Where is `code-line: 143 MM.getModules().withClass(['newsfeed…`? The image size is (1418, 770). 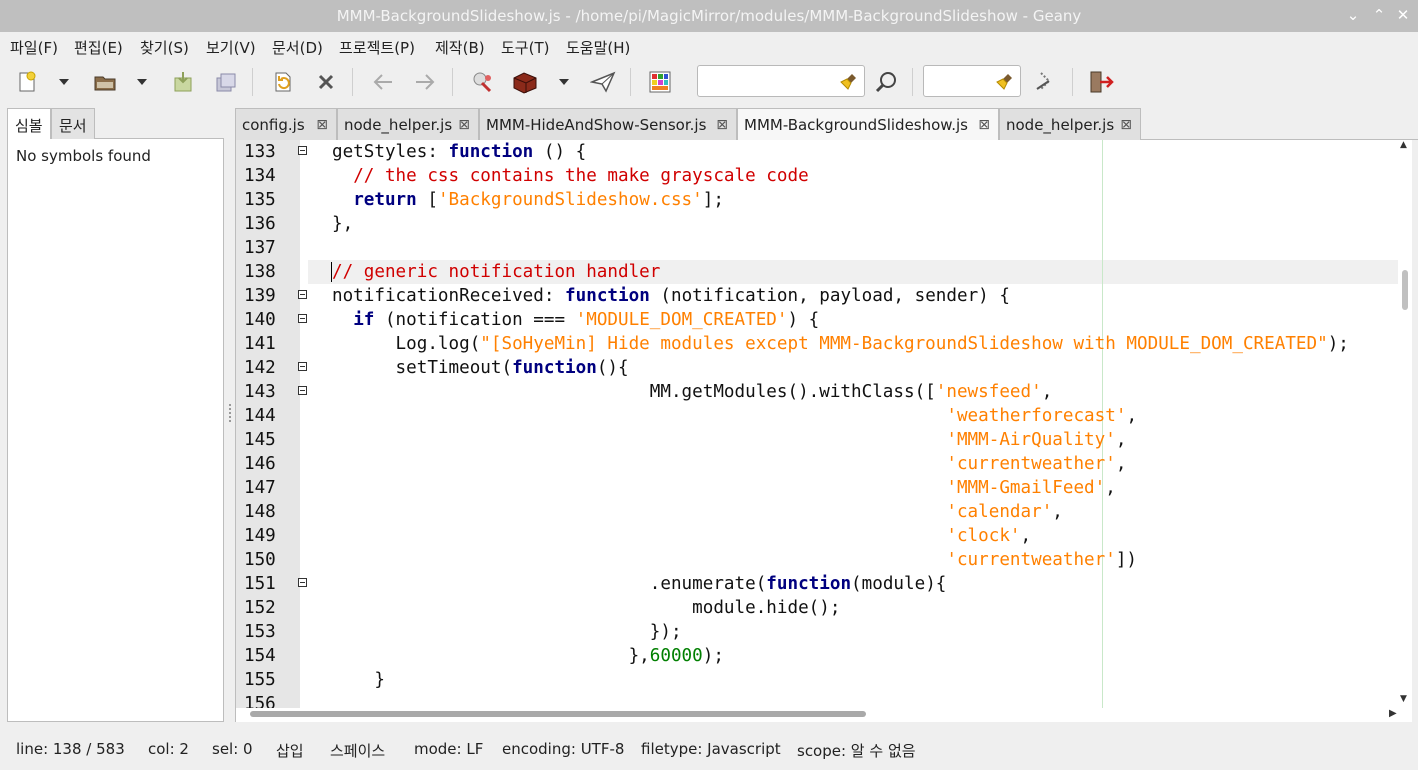 code-line: 143 MM.getModules().withClass(['newsfeed… is located at coordinates (824, 392).